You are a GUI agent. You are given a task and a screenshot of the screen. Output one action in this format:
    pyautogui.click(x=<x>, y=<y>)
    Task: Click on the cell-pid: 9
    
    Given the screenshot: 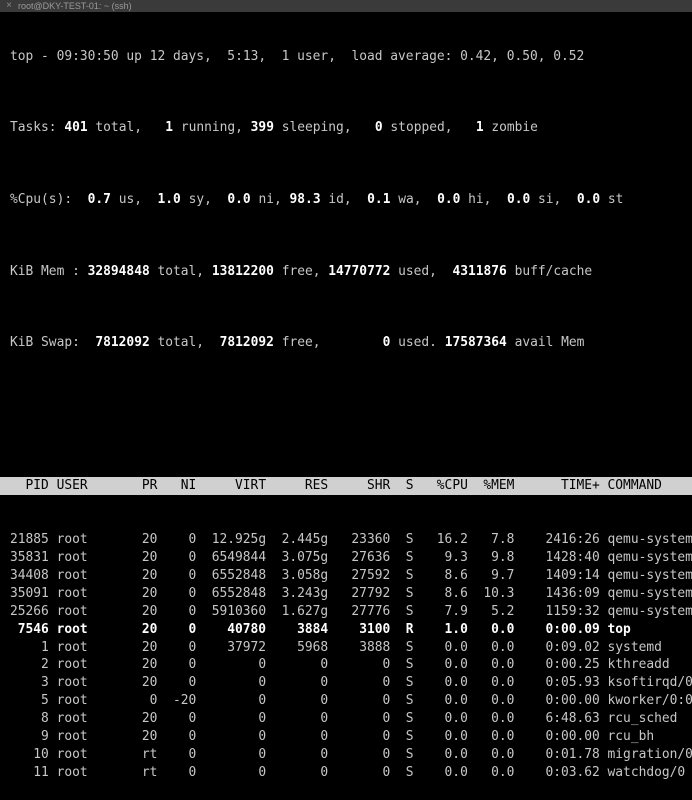 What is the action you would take?
    pyautogui.click(x=45, y=736)
    